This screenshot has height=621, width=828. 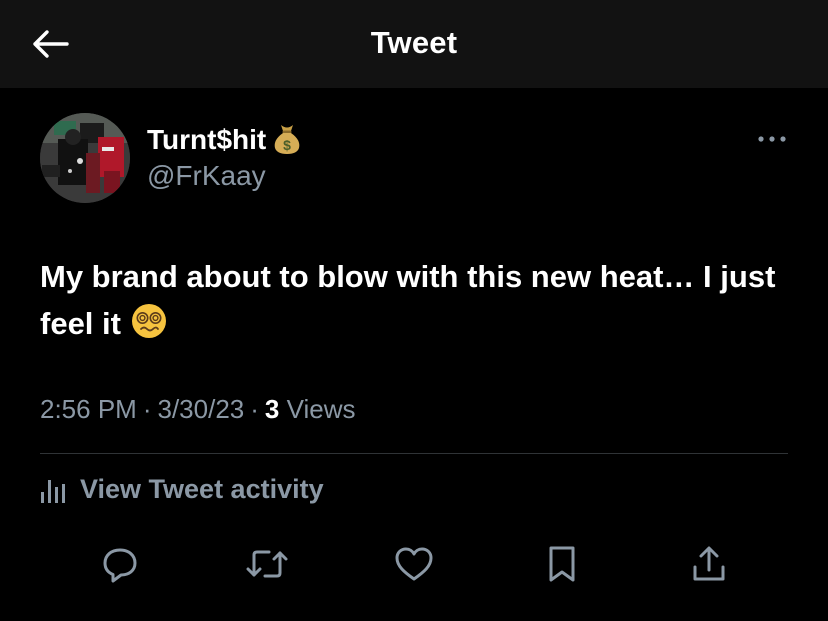 I want to click on activity-label: View Tweet activity, so click(x=202, y=489).